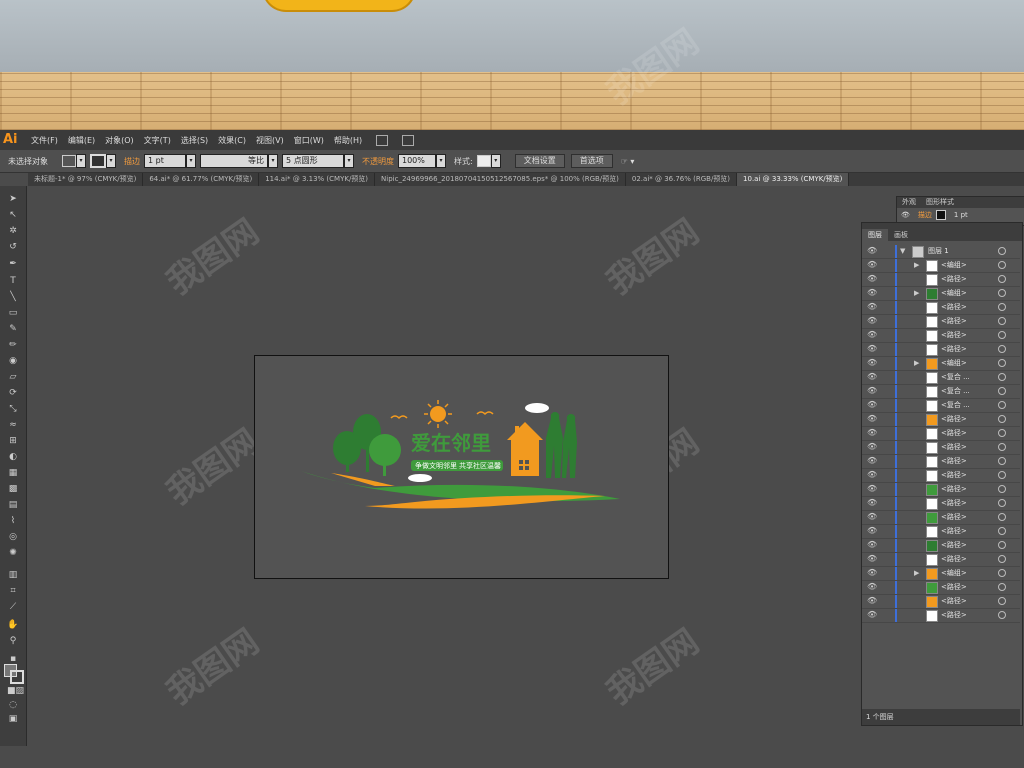  I want to click on color-mode-icons: ■▨, so click(15, 691).